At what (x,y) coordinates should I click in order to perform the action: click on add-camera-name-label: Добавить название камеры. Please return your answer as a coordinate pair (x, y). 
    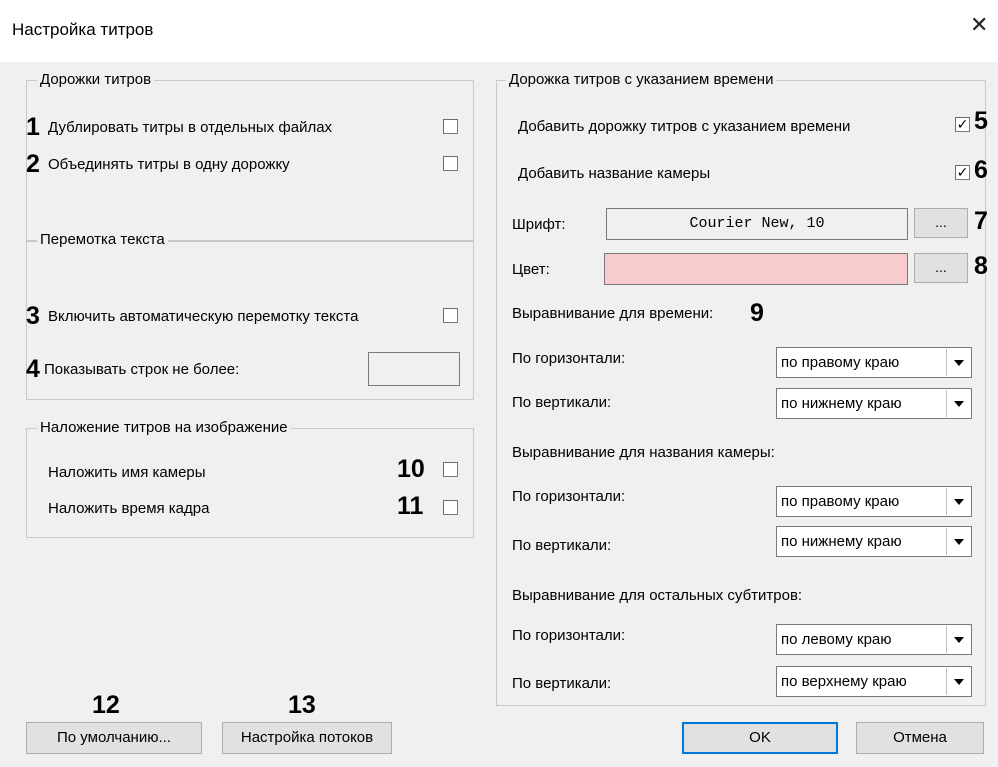
    Looking at the image, I should click on (614, 173).